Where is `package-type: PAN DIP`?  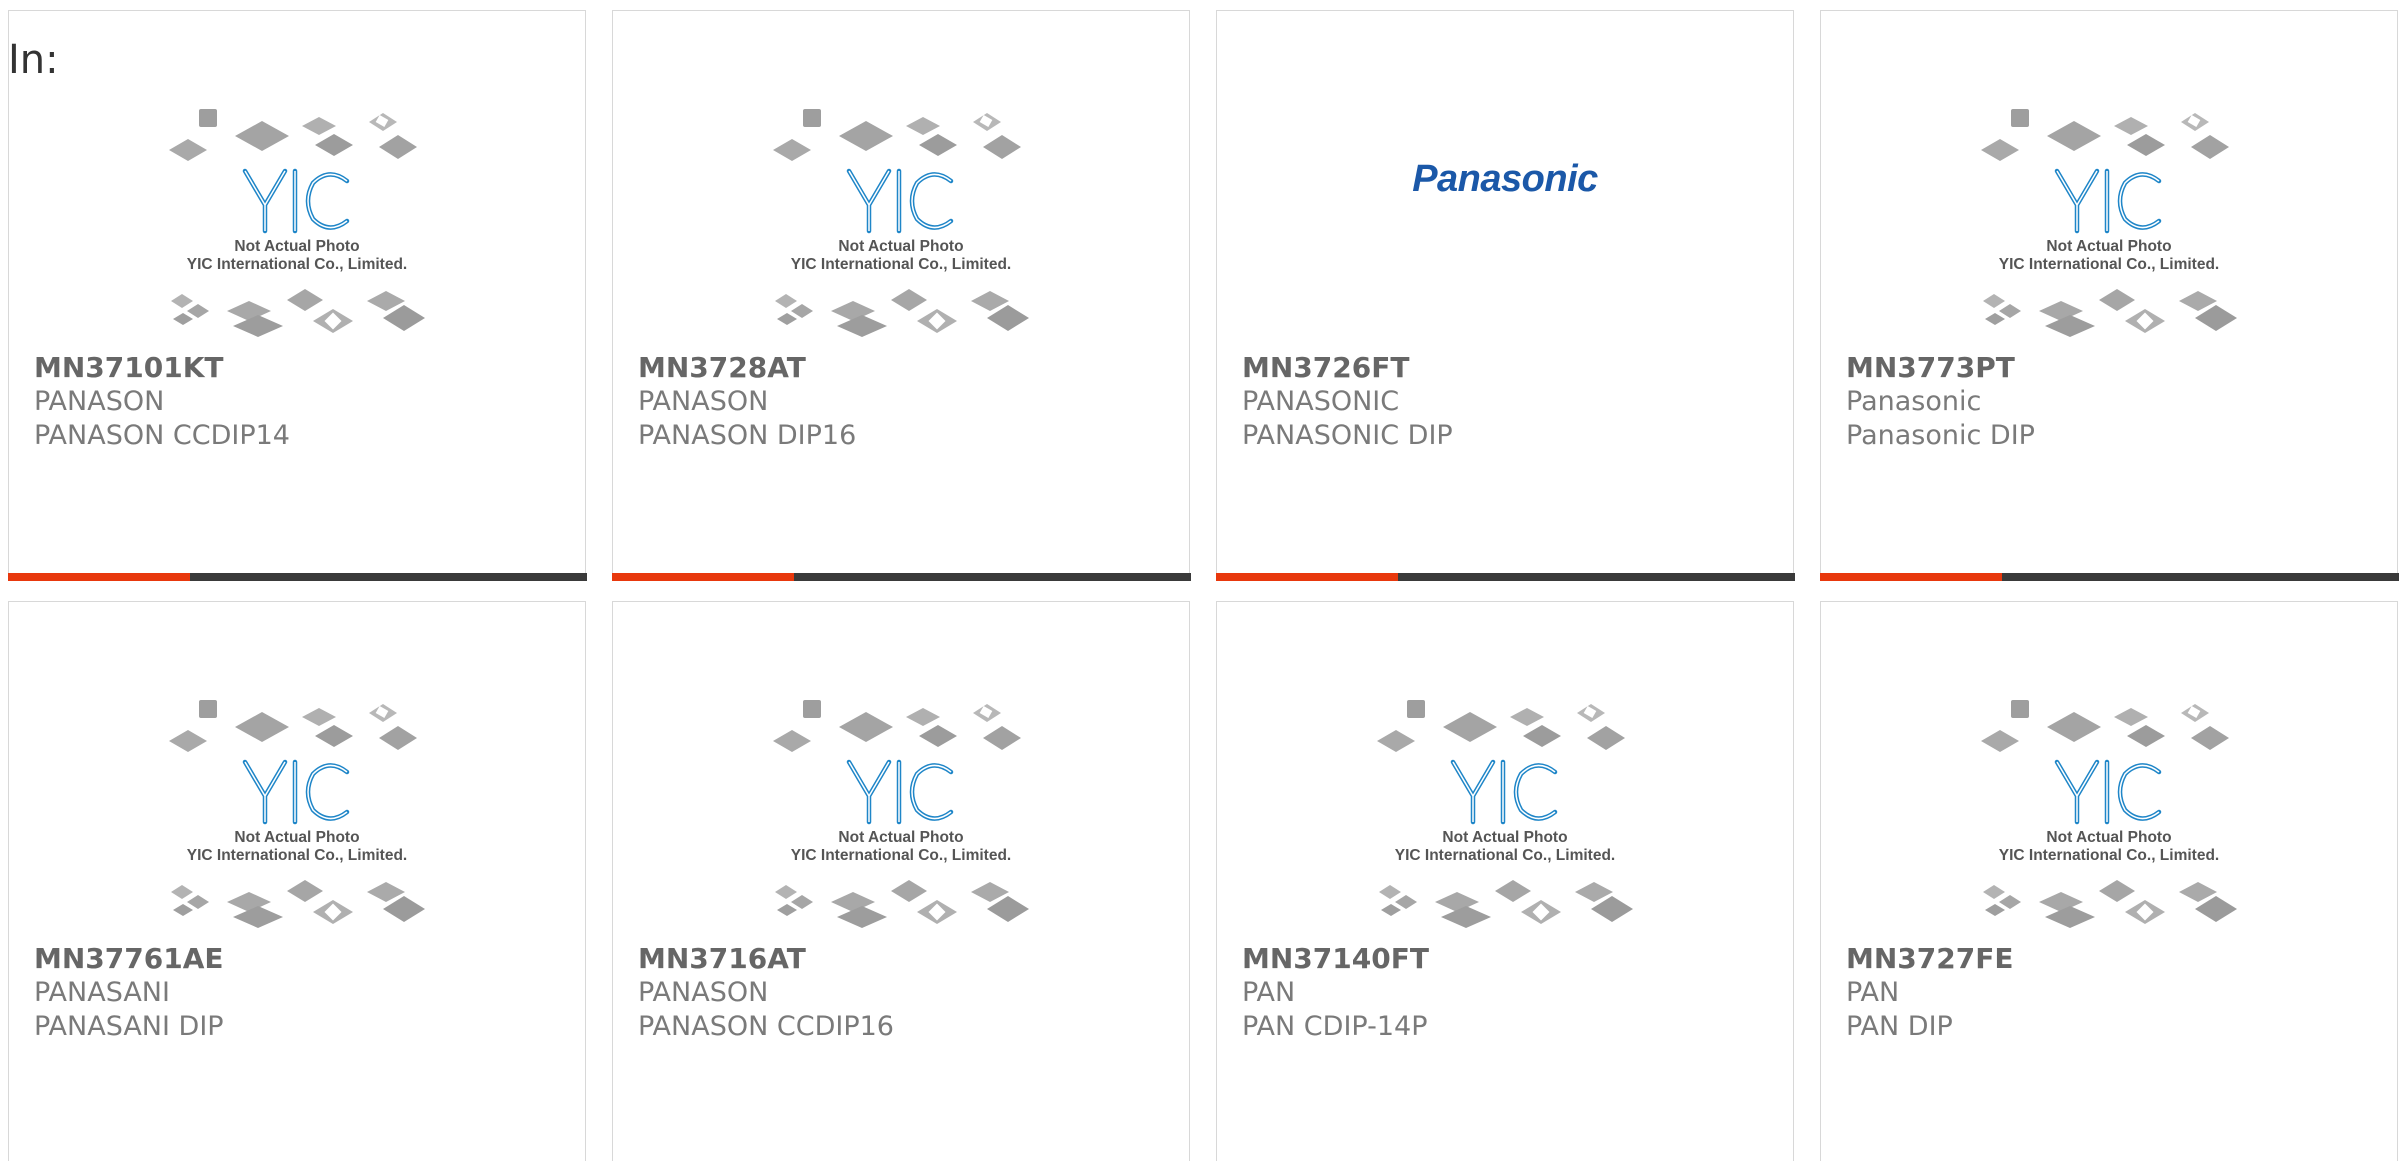 package-type: PAN DIP is located at coordinates (1899, 1026).